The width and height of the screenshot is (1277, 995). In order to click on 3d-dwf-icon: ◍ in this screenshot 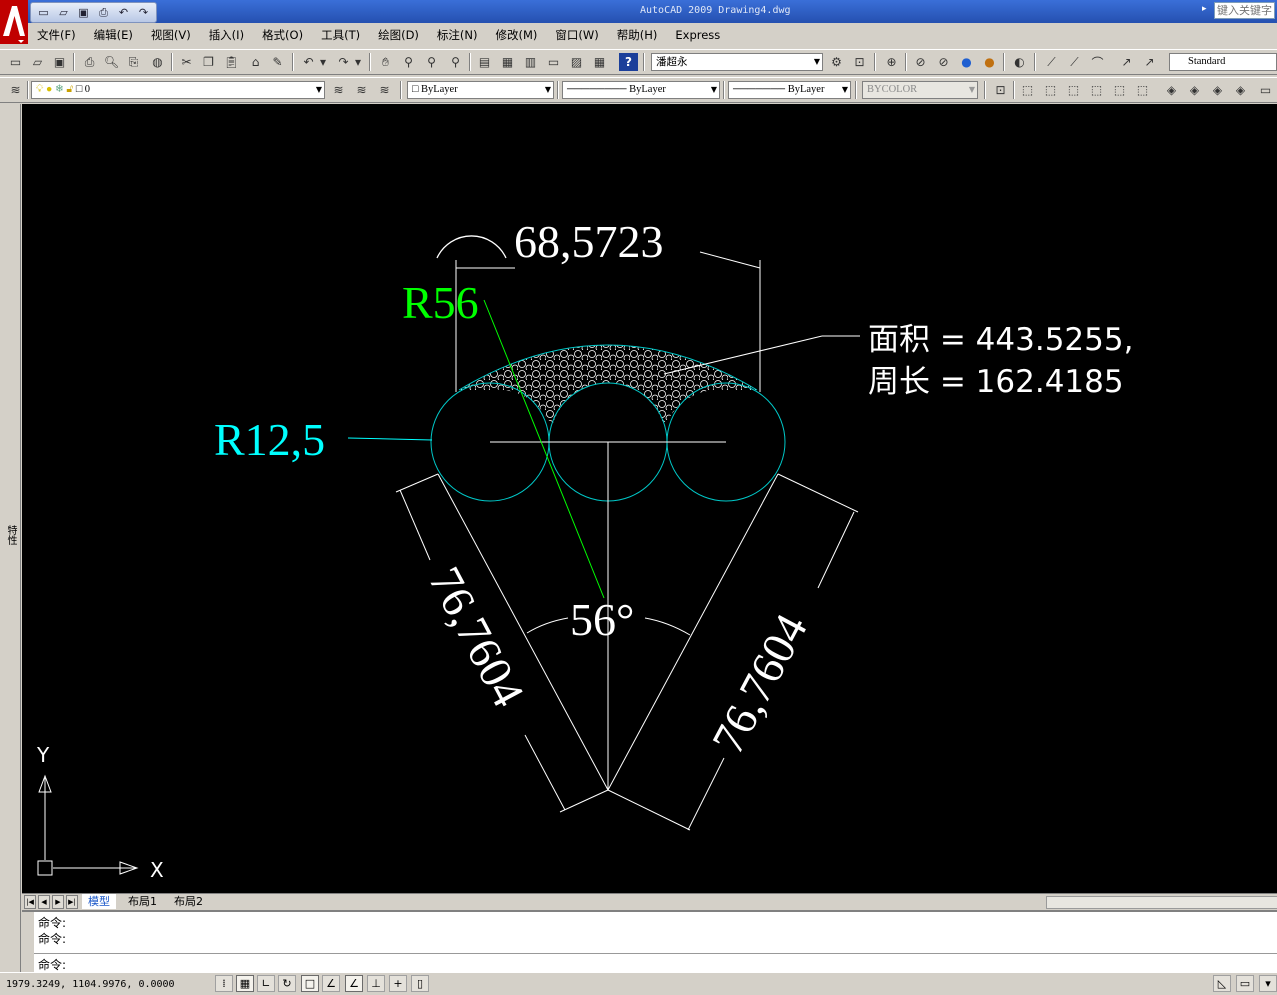, I will do `click(157, 62)`.